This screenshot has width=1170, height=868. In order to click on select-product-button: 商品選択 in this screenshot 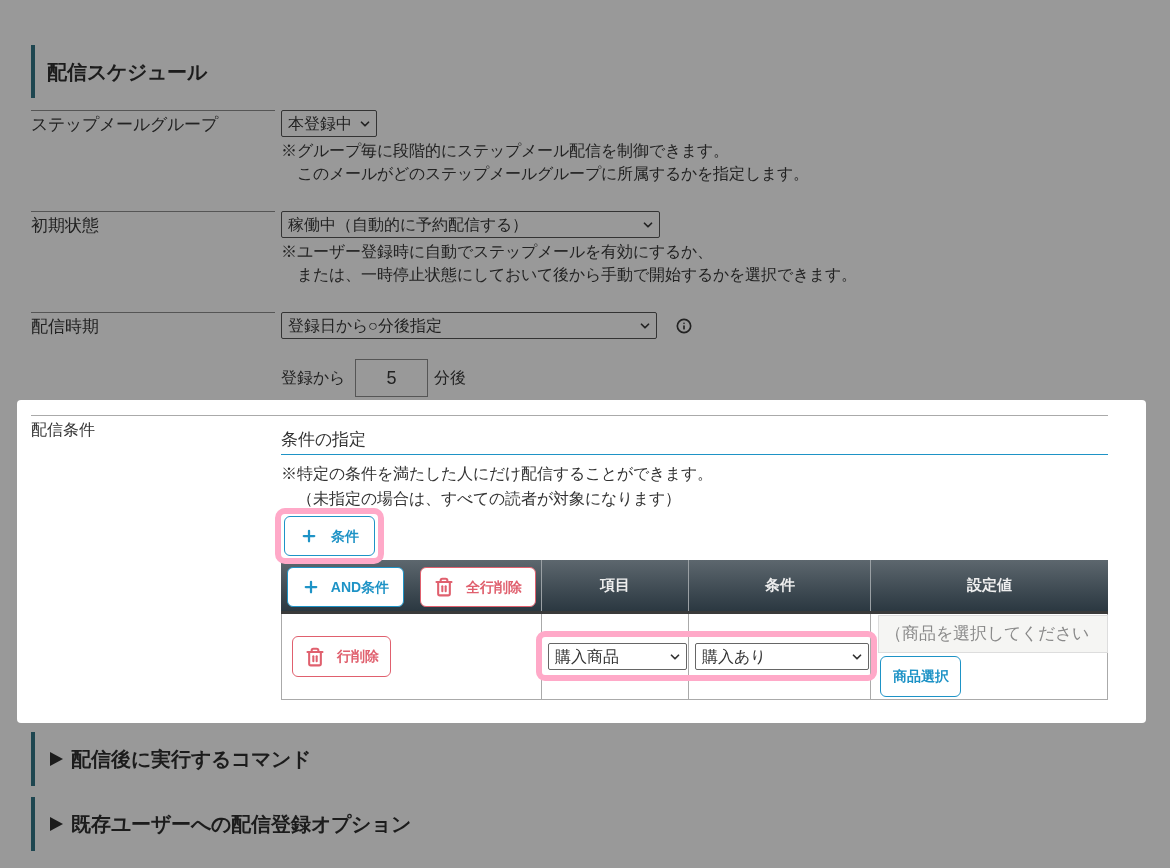, I will do `click(920, 676)`.